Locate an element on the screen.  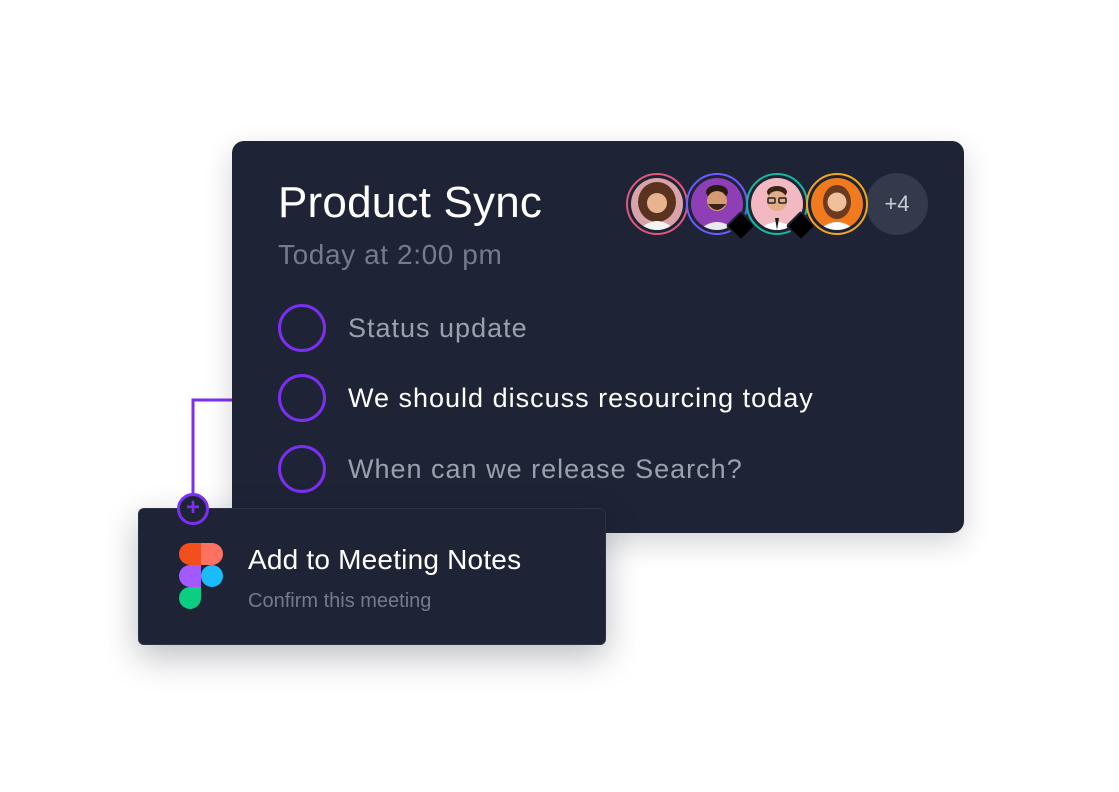
attendee-avatars: +4 is located at coordinates (781, 207).